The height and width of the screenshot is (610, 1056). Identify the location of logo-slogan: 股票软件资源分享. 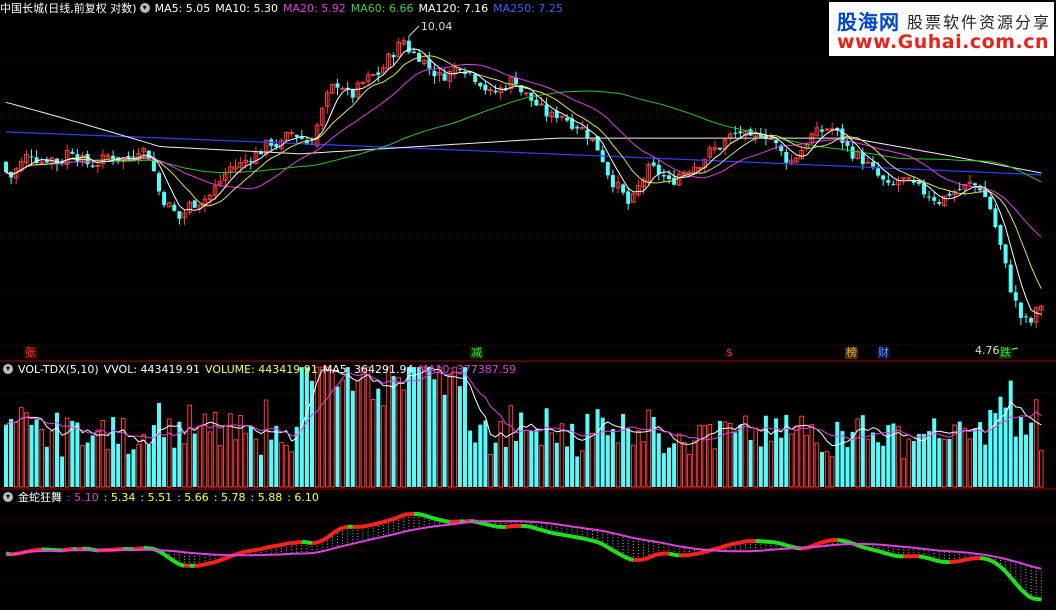
(979, 22).